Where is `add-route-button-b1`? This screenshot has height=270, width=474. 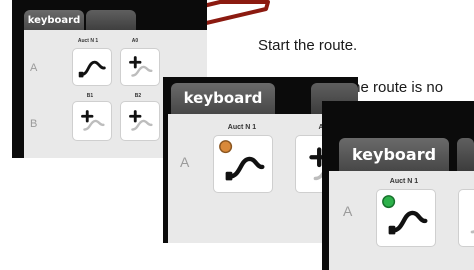 add-route-button-b1 is located at coordinates (92, 121).